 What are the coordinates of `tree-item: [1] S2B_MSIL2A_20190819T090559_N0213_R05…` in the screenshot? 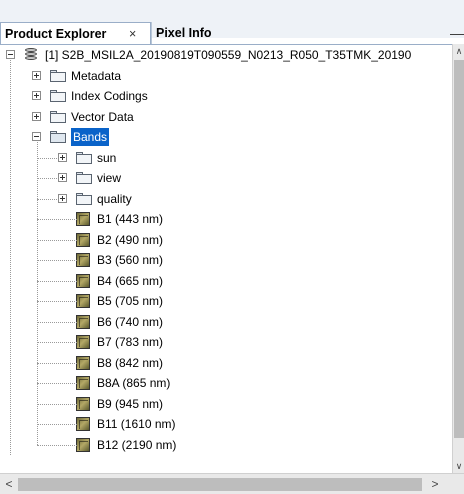 It's located at (226, 55).